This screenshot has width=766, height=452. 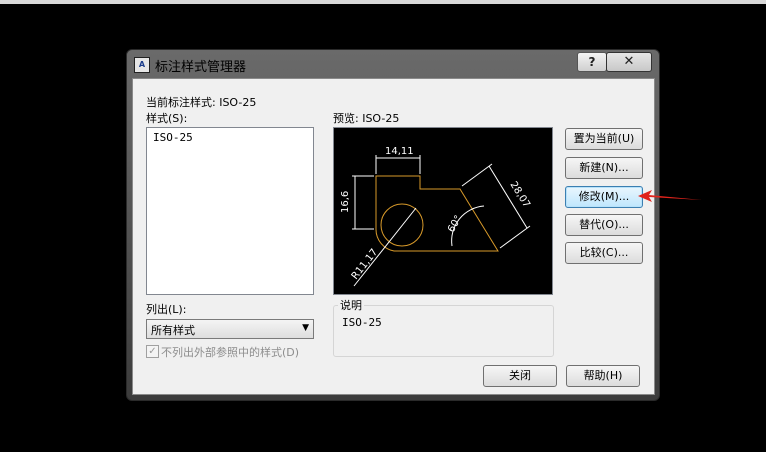 I want to click on chevron-down-icon: ▼, so click(x=305, y=328).